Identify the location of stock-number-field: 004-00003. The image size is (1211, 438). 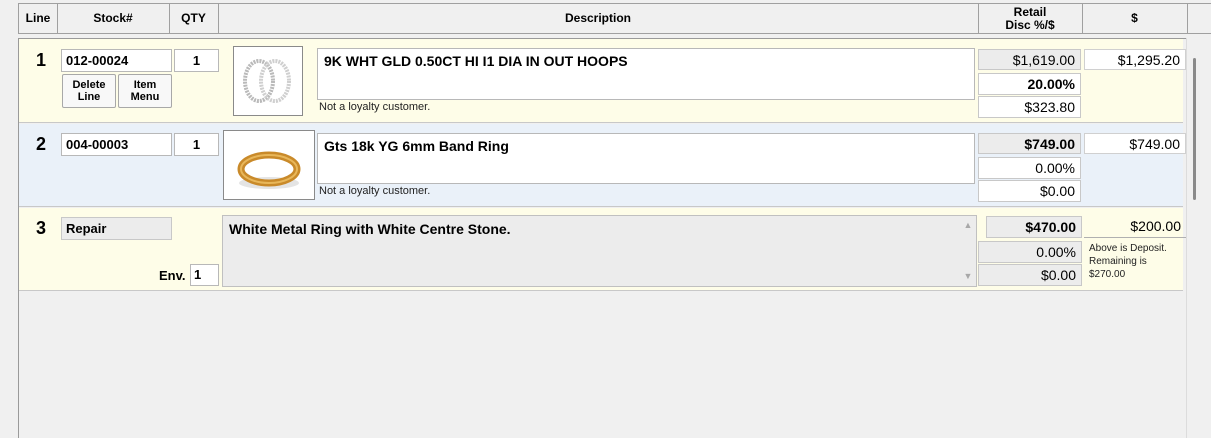
(116, 144).